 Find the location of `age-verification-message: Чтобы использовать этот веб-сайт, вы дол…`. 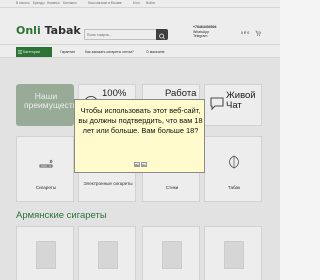

age-verification-message: Чтобы использовать этот веб-сайт, вы дол… is located at coordinates (140, 120).